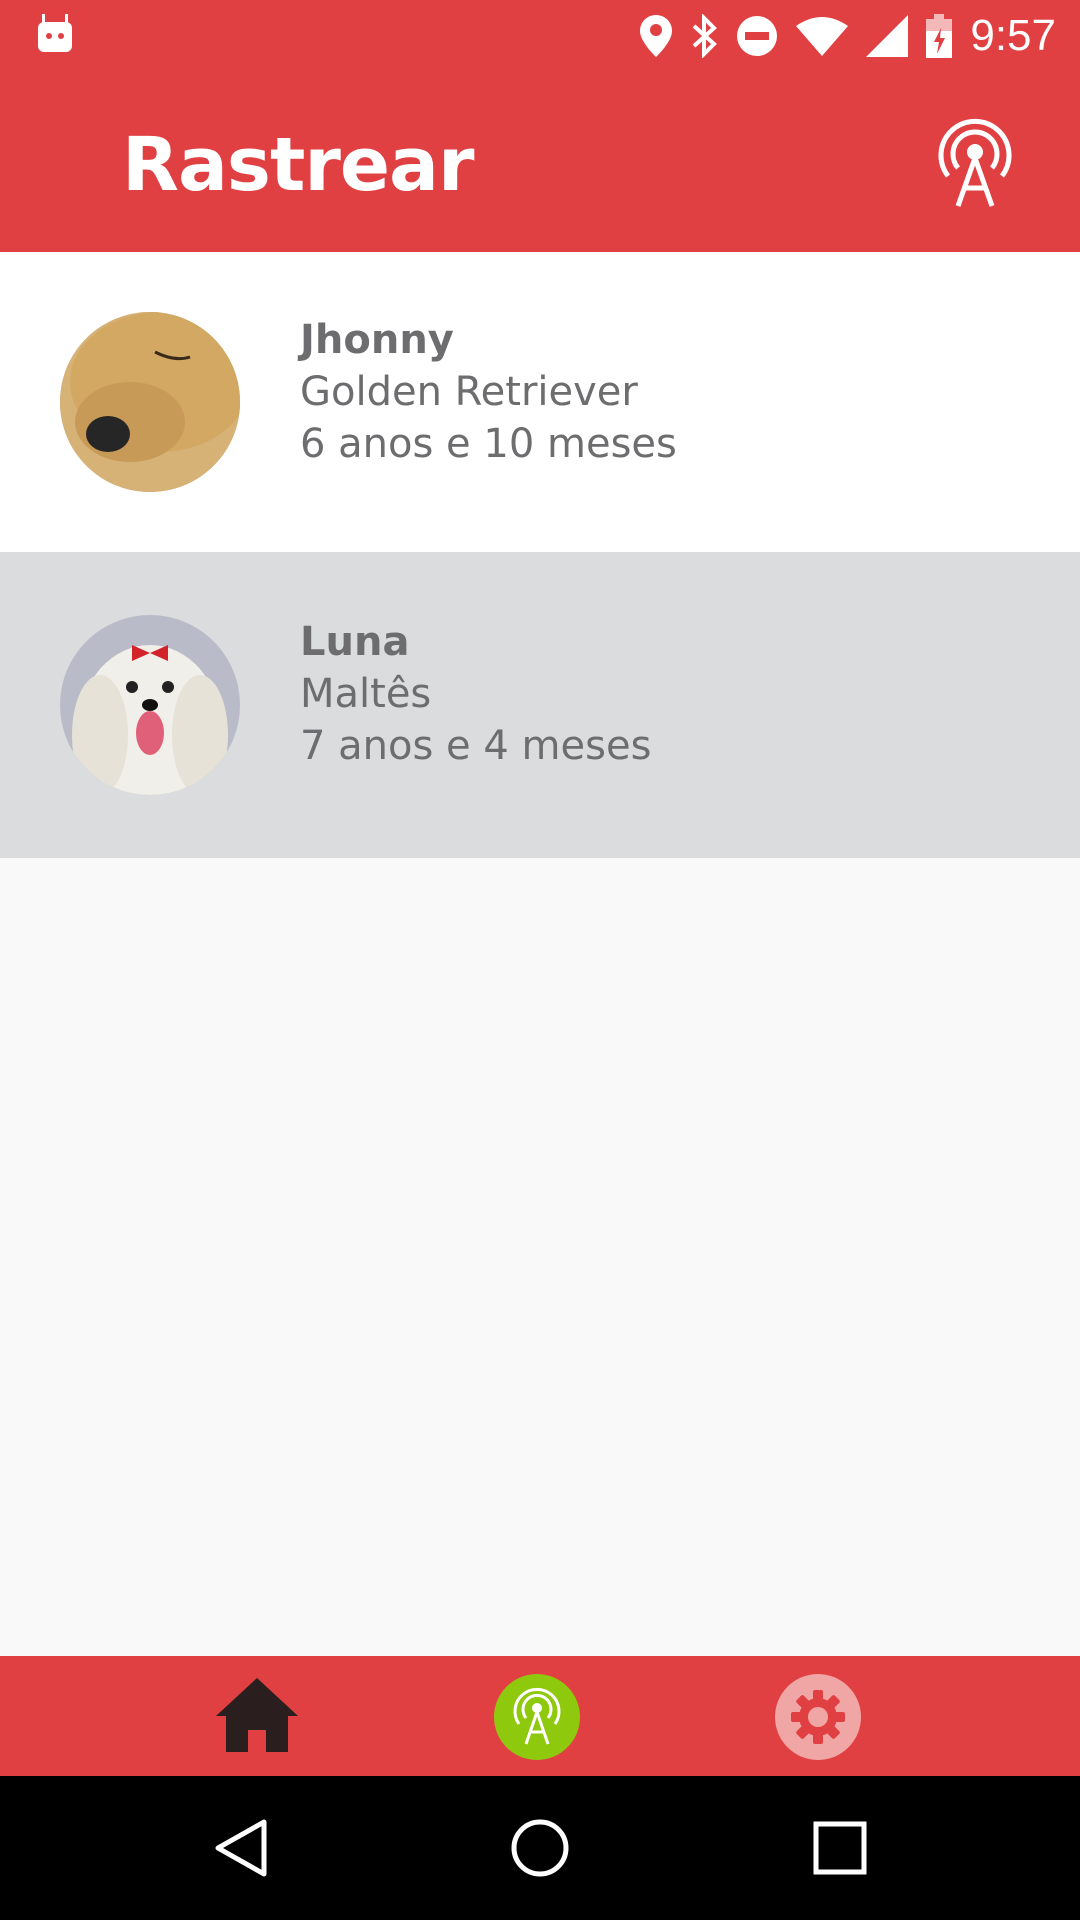  I want to click on recents-icon, so click(840, 1848).